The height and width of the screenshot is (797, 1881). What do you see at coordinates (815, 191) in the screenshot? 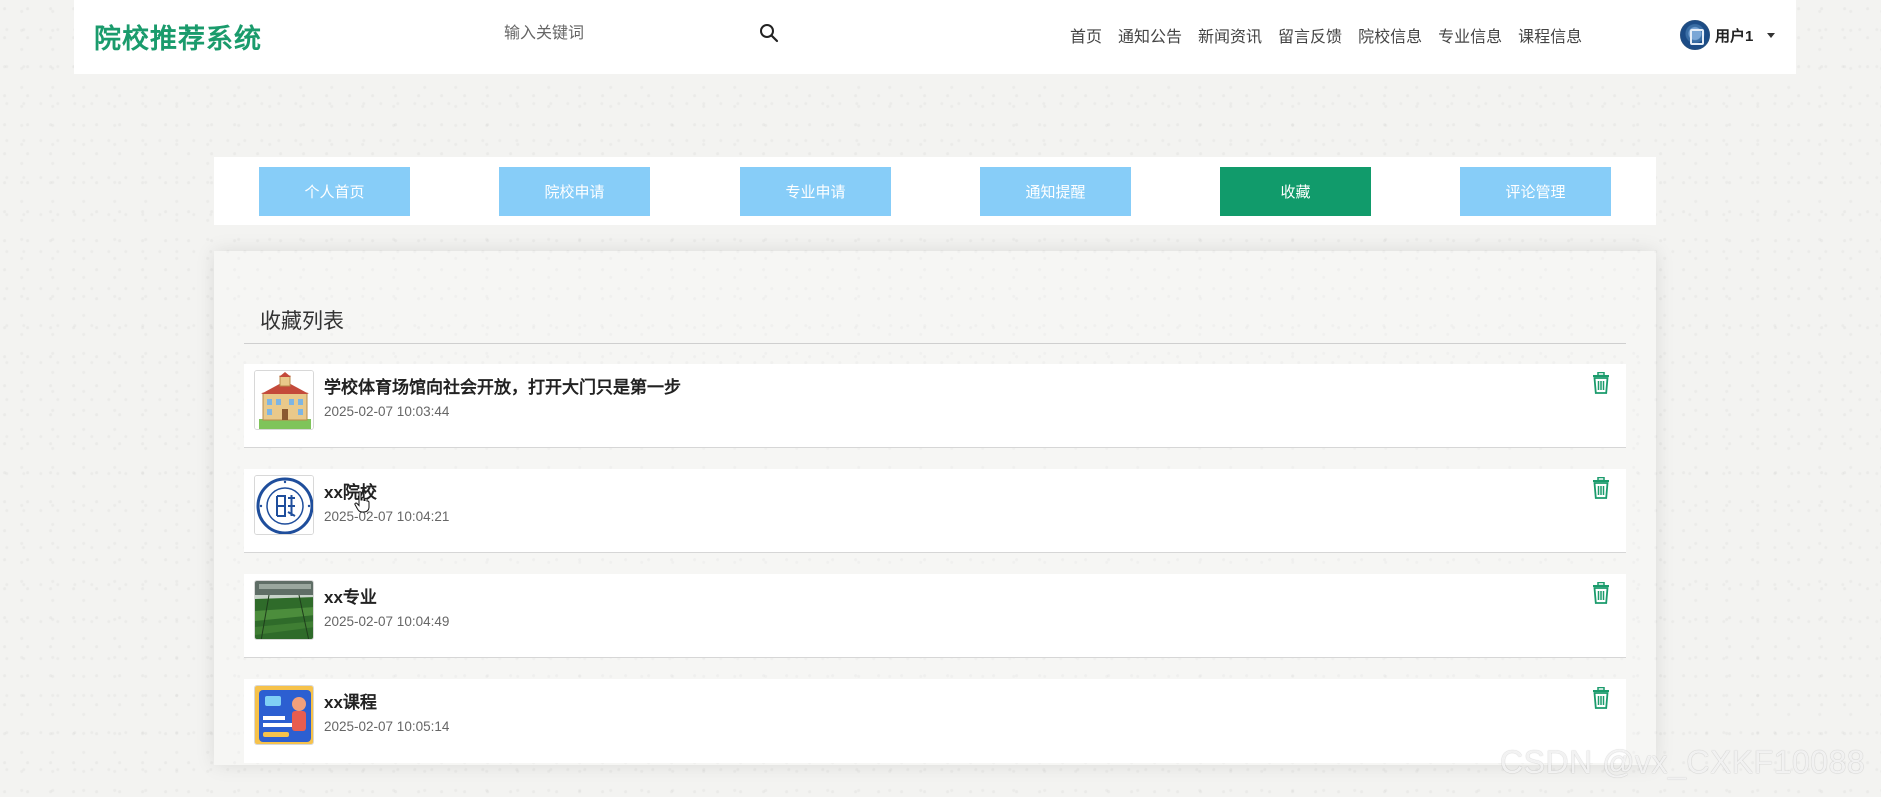
I see `tab-major-application: 专业申请` at bounding box center [815, 191].